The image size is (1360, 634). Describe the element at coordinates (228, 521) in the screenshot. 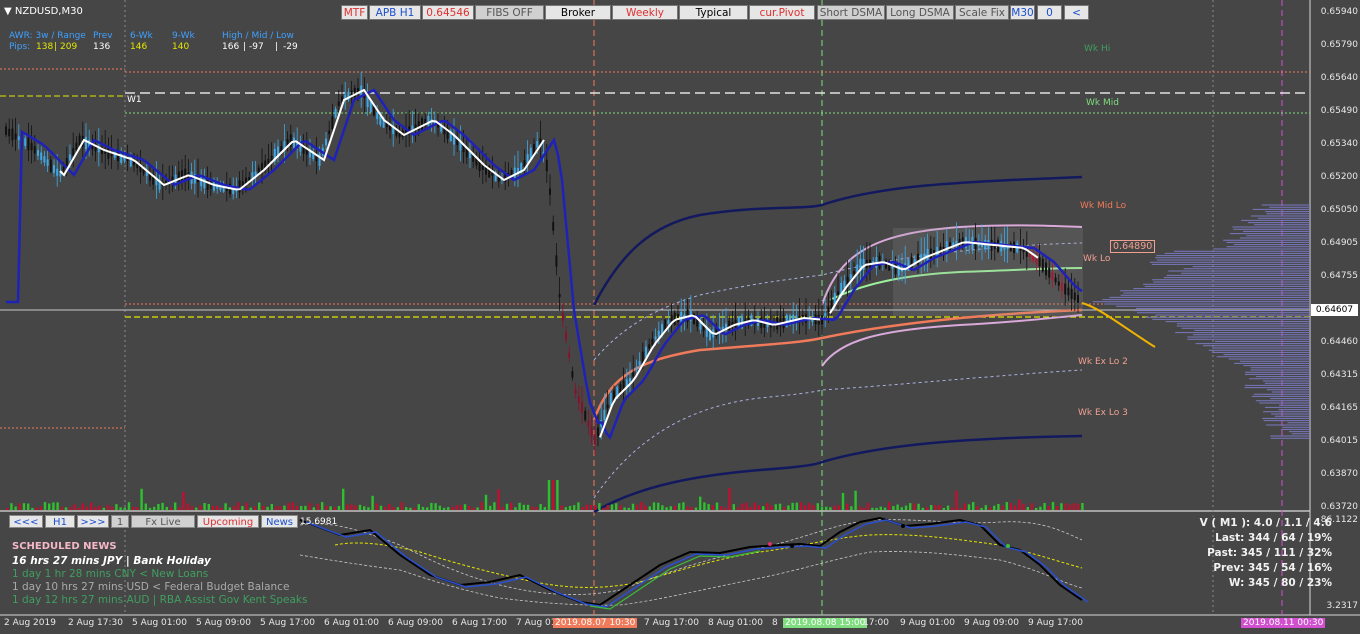

I see `upcoming-button: Upcoming` at that location.